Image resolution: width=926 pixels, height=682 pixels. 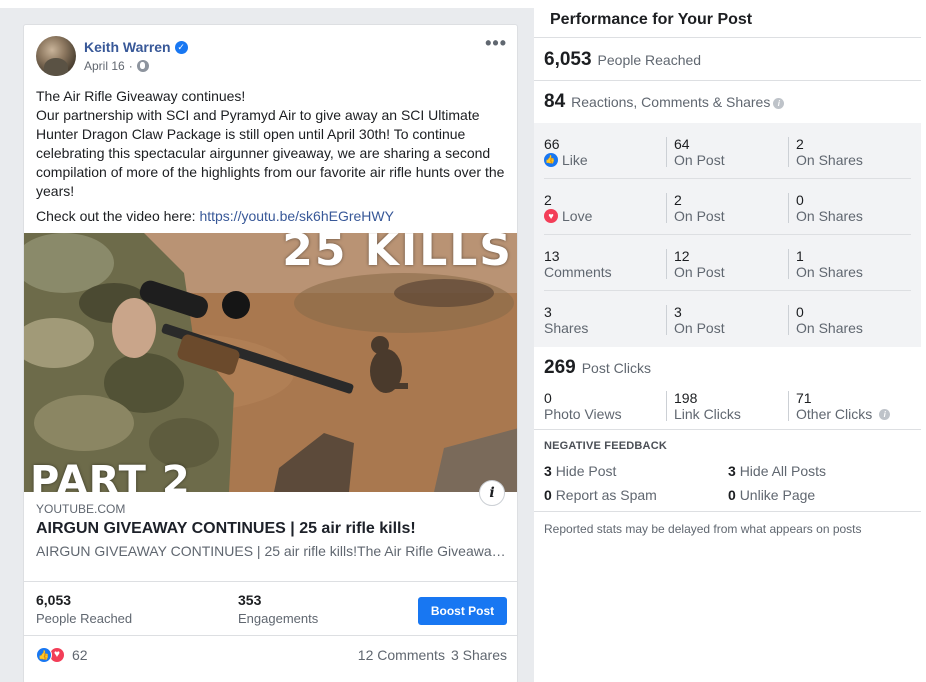 I want to click on post-text-line: The Air Rifle Giveaway continues!, so click(x=141, y=96).